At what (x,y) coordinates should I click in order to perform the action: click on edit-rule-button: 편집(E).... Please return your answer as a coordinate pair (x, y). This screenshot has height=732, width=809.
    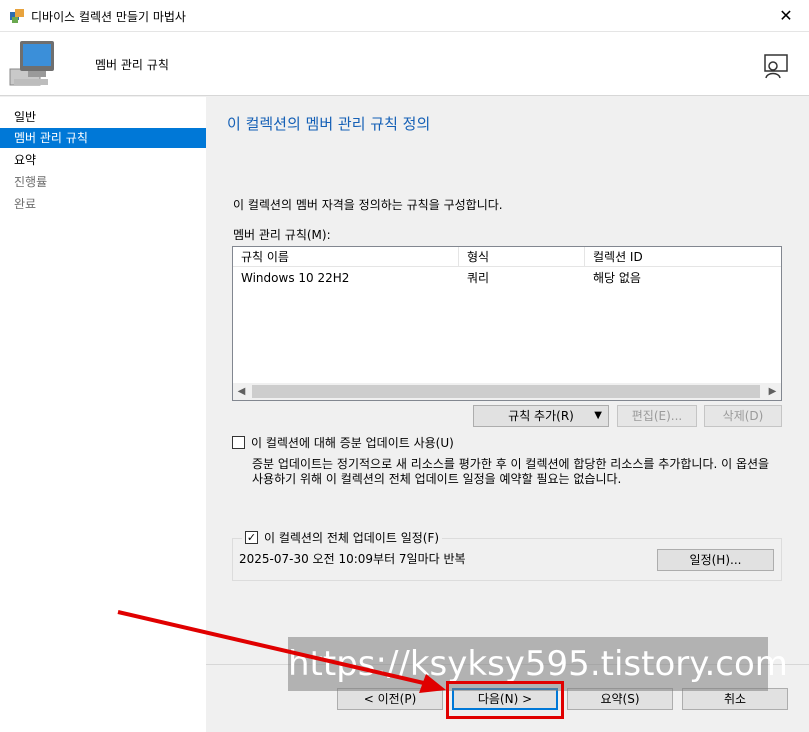
    Looking at the image, I should click on (657, 416).